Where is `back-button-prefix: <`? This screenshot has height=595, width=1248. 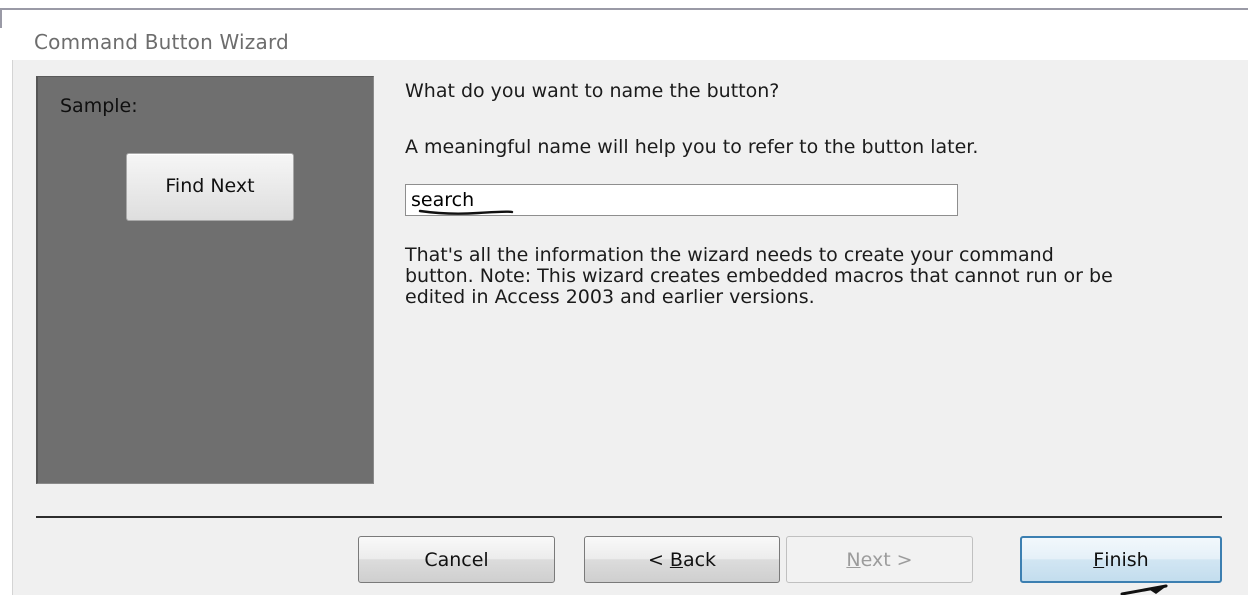
back-button-prefix: < is located at coordinates (658, 559).